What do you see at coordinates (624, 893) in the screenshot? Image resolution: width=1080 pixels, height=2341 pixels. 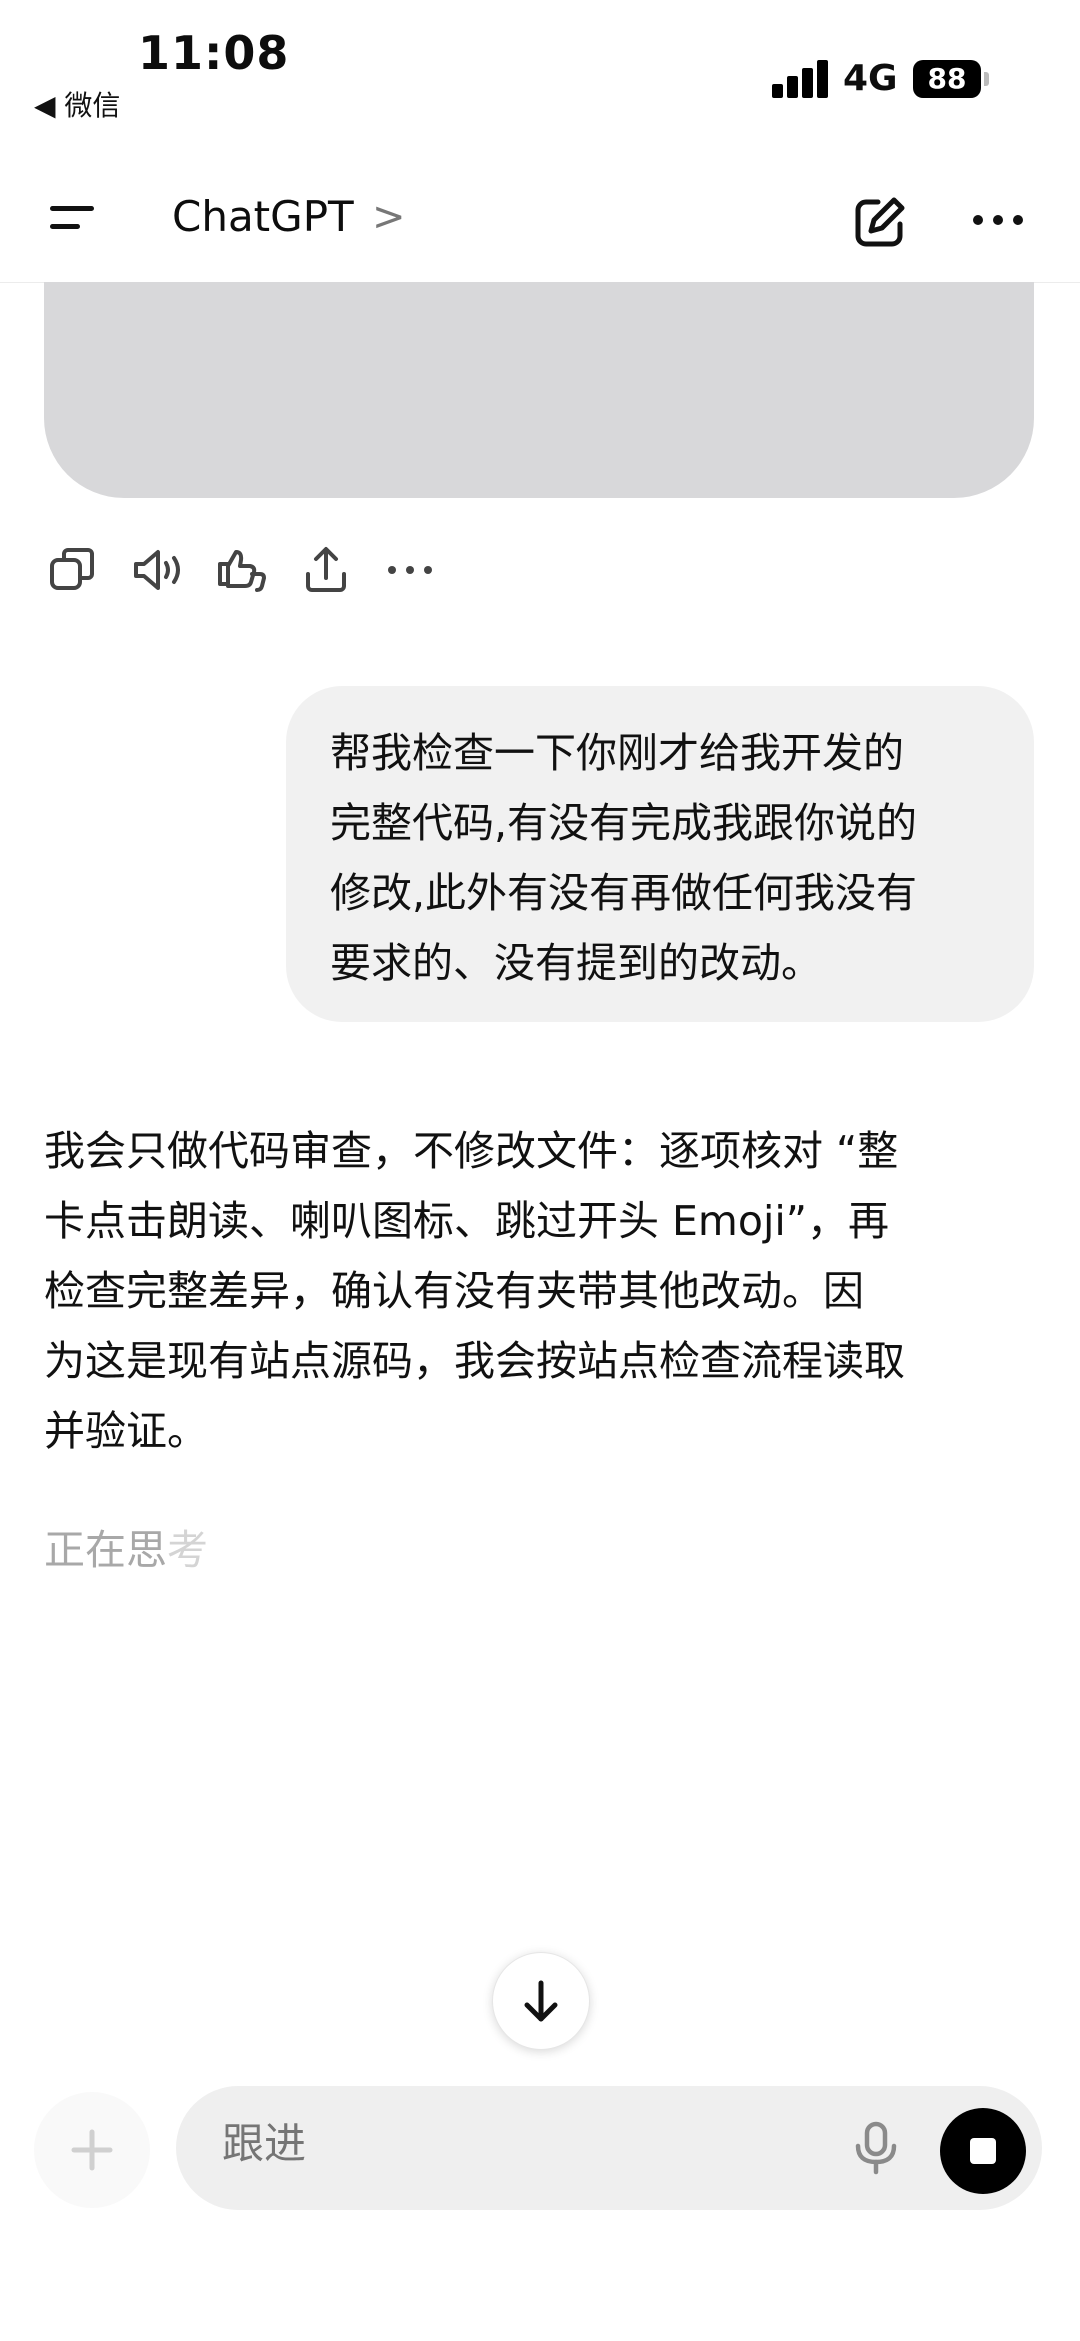 I see `user-message-line: 修改,此外有没有再做任何我没有` at bounding box center [624, 893].